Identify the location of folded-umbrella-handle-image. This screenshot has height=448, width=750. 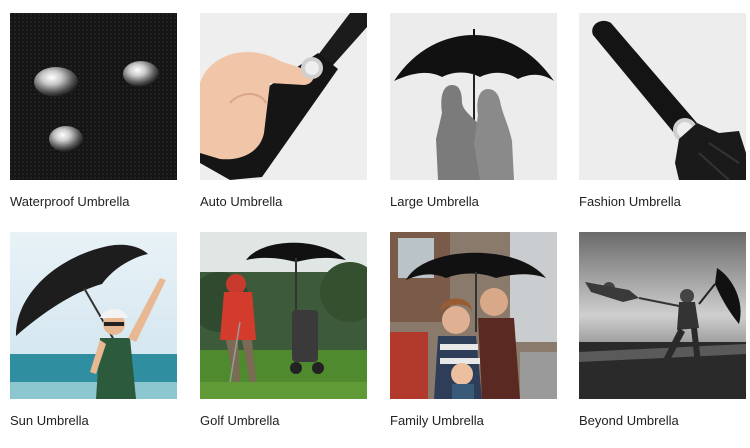
(662, 96).